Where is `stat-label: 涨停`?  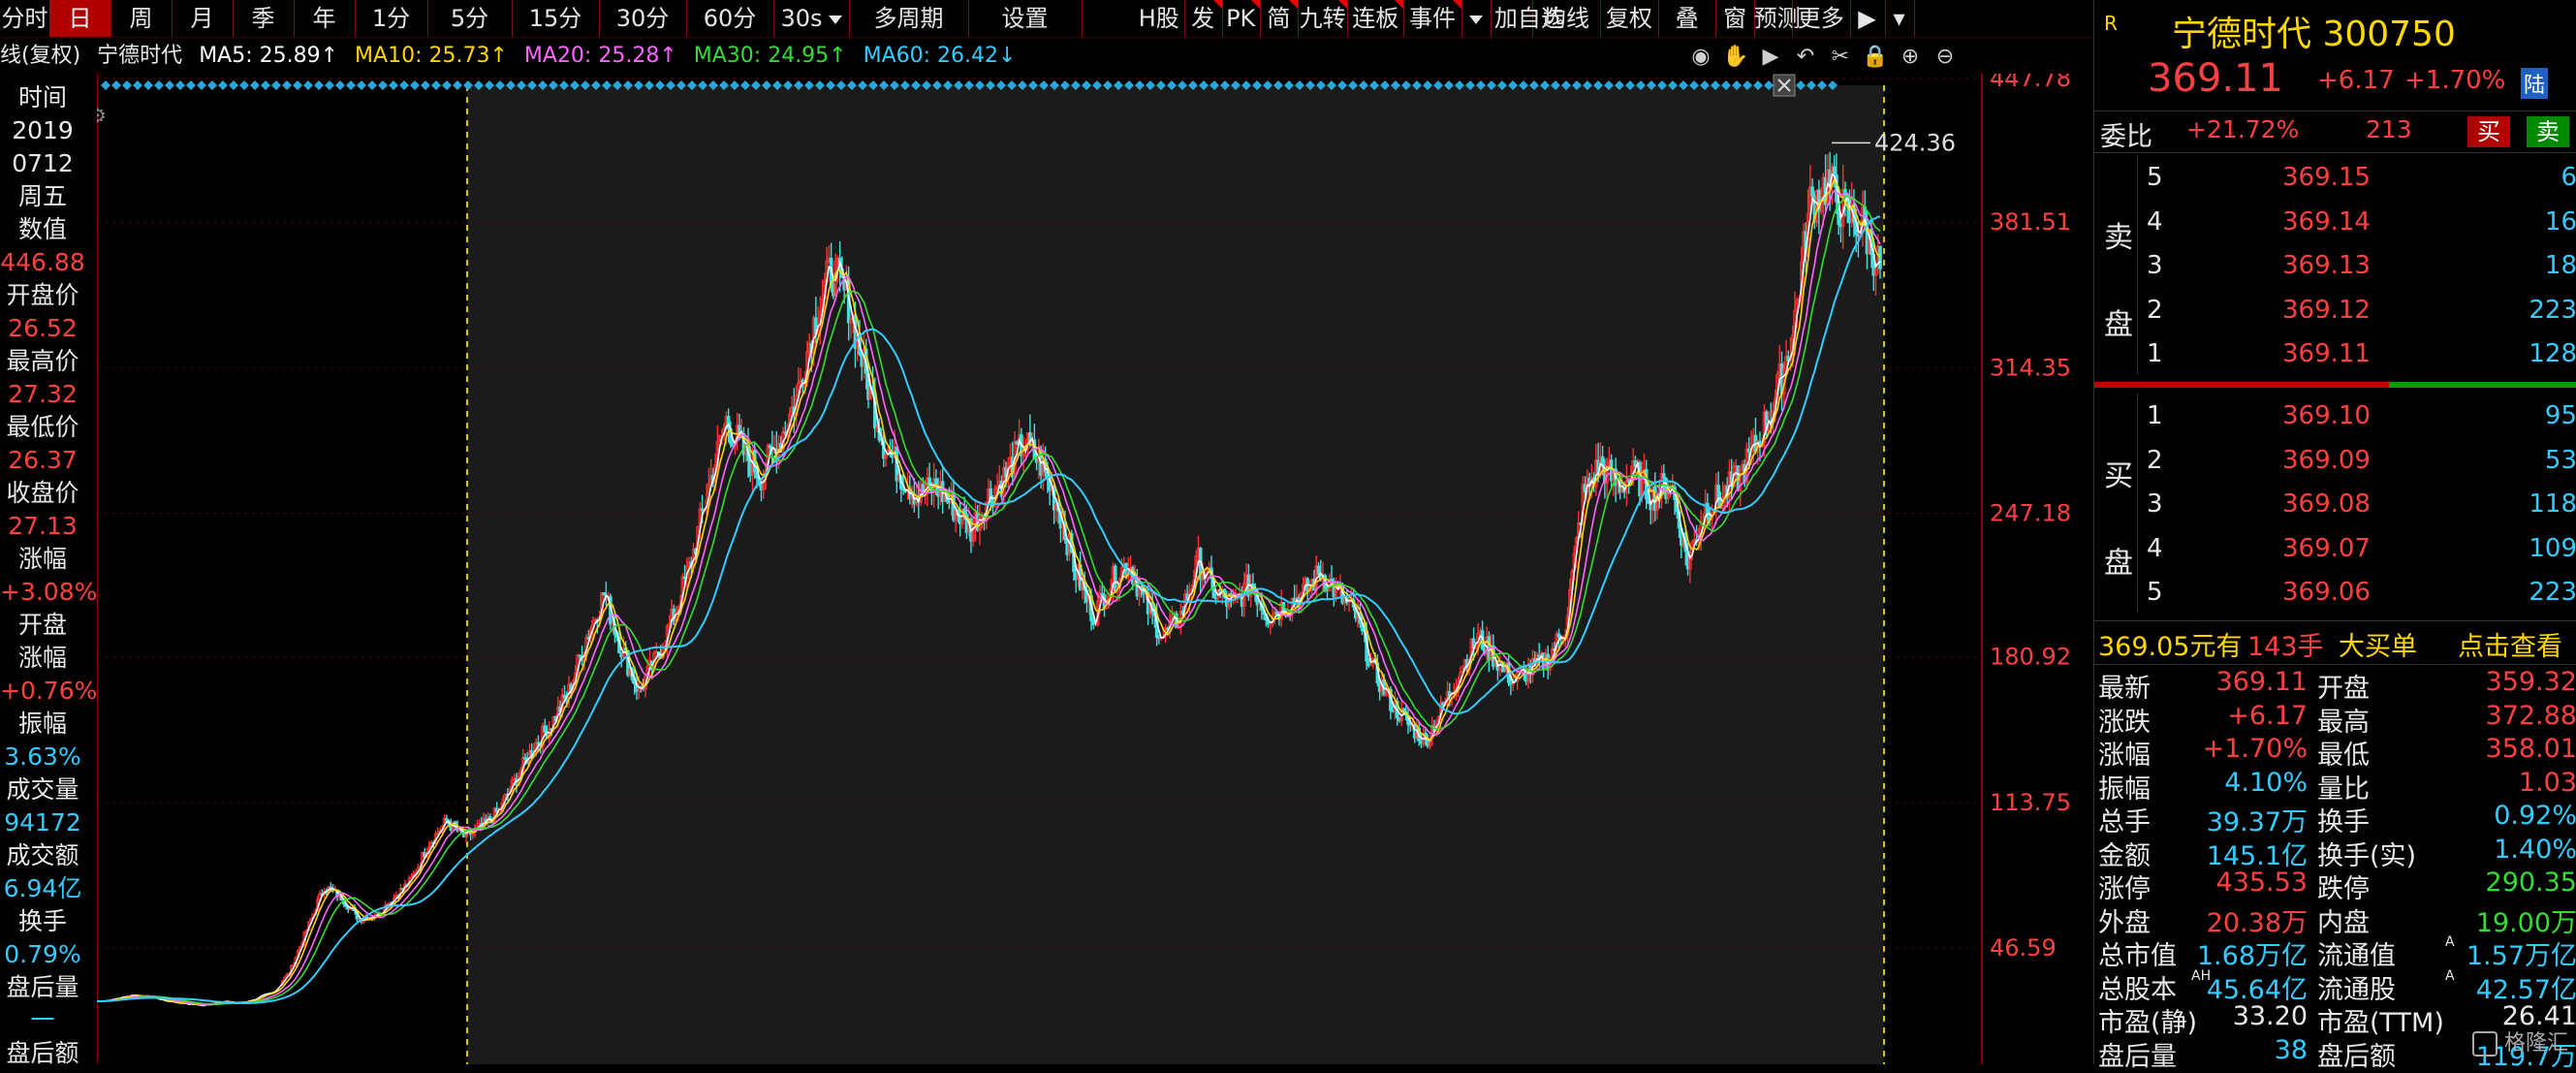
stat-label: 涨停 is located at coordinates (2124, 889).